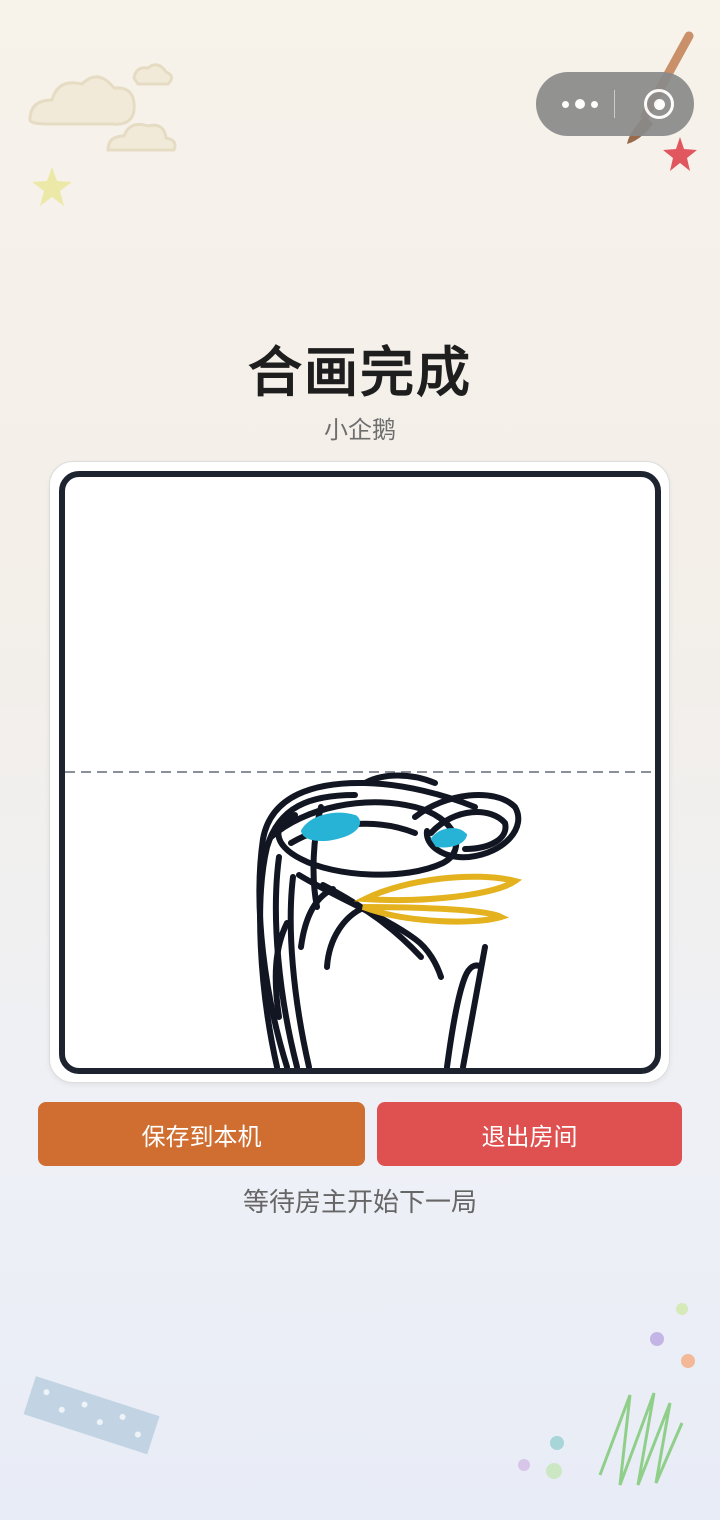 The image size is (720, 1520). Describe the element at coordinates (359, 1203) in the screenshot. I see `waiting-status-text: 等待房主开始下一局` at that location.